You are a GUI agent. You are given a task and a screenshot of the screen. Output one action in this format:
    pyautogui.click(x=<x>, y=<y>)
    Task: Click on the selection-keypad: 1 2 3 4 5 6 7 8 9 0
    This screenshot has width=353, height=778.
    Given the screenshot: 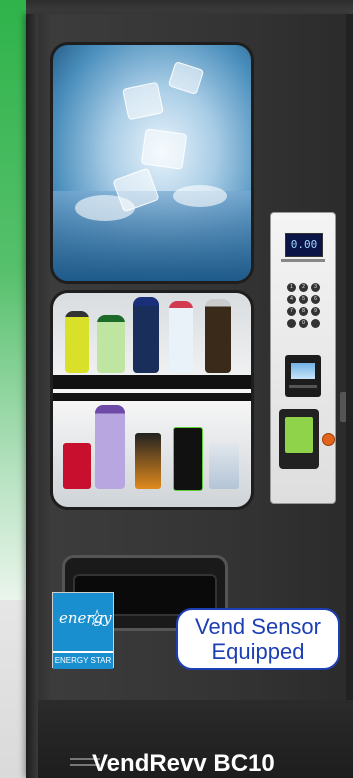 What is the action you would take?
    pyautogui.click(x=304, y=305)
    